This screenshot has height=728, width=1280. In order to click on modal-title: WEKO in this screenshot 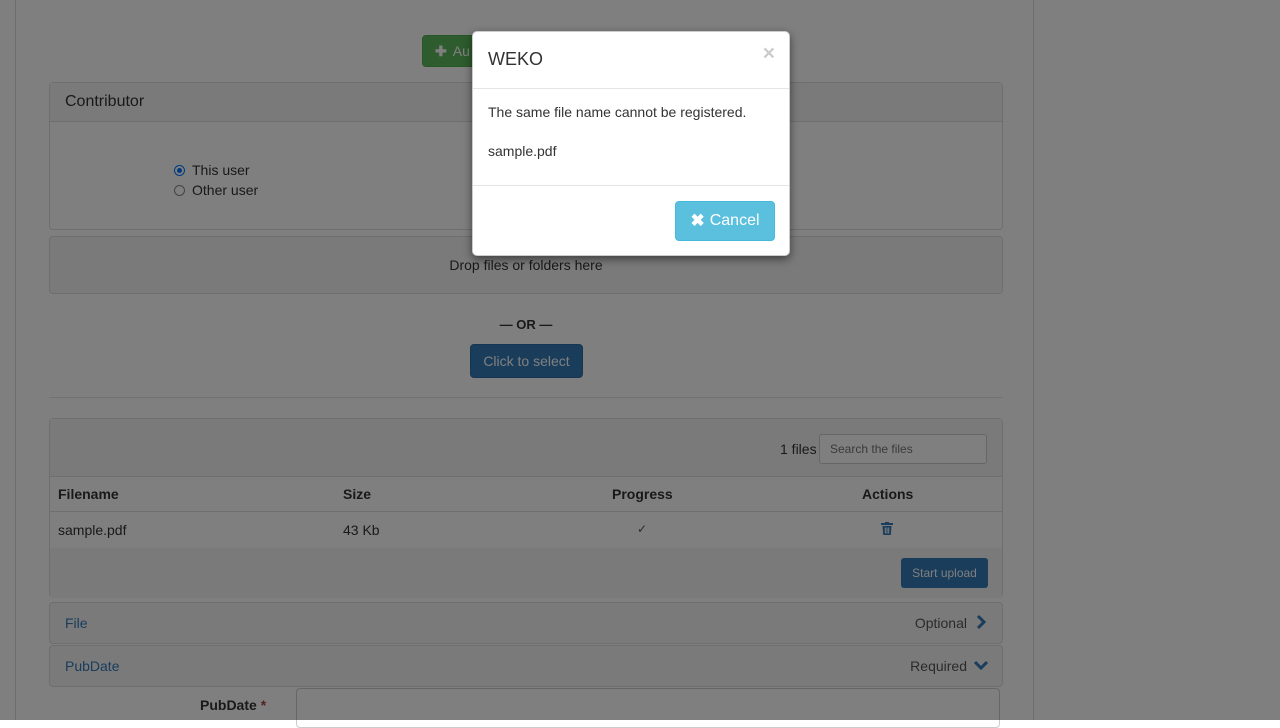, I will do `click(516, 59)`.